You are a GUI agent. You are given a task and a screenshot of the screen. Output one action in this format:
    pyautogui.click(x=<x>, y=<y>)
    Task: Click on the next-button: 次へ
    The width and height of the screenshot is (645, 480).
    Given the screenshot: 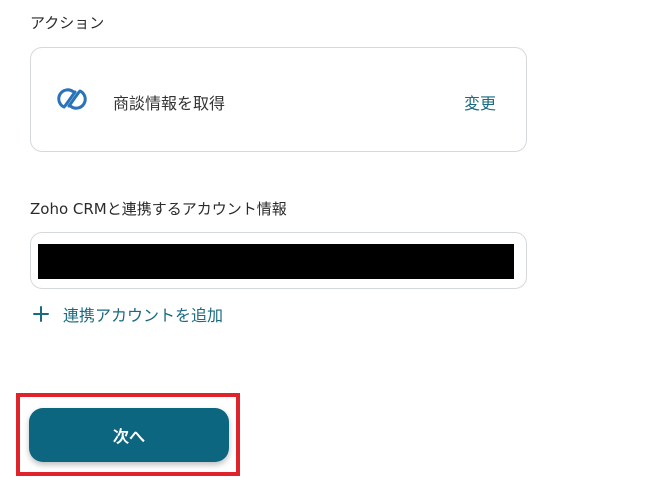 What is the action you would take?
    pyautogui.click(x=129, y=435)
    